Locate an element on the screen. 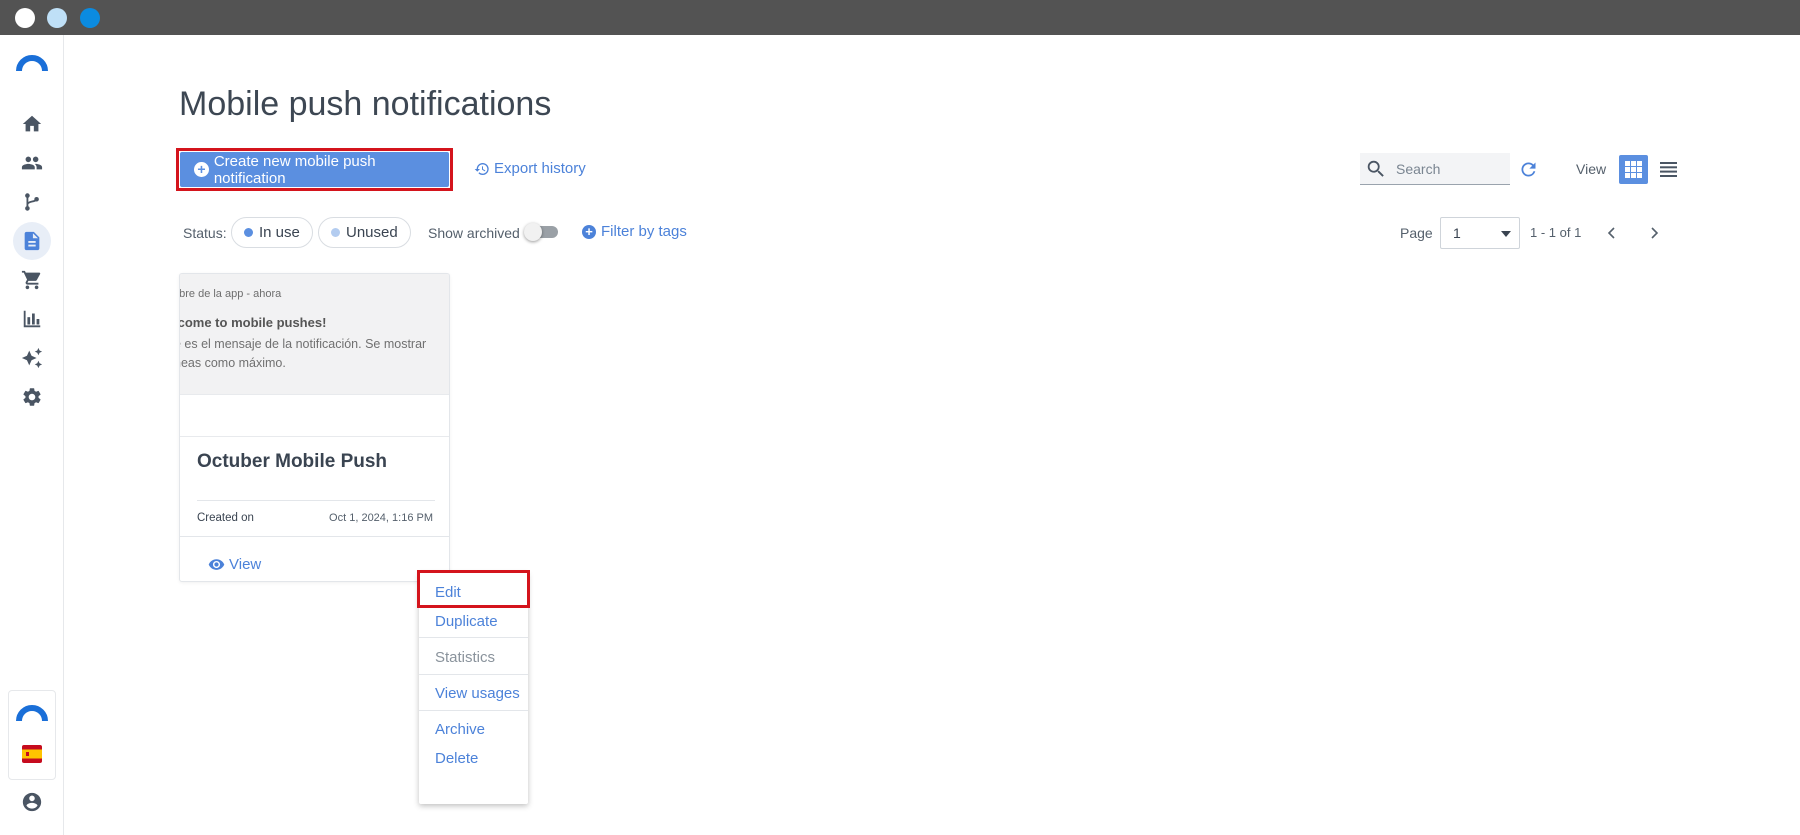 Image resolution: width=1800 pixels, height=835 pixels. card-view-button: View is located at coordinates (234, 564).